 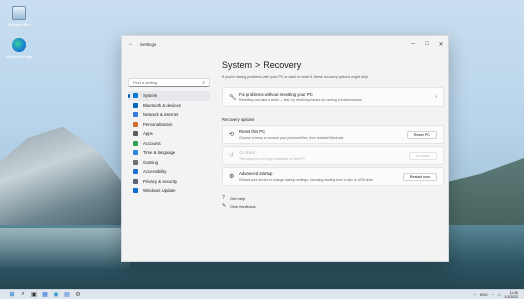 What do you see at coordinates (56, 295) in the screenshot?
I see `edge-icon: ◉` at bounding box center [56, 295].